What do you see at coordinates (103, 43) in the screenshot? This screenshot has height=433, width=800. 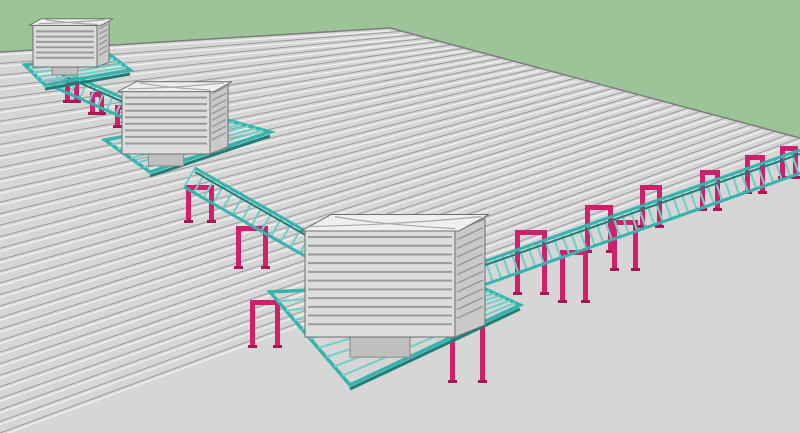 I see `cooler-side-face` at bounding box center [103, 43].